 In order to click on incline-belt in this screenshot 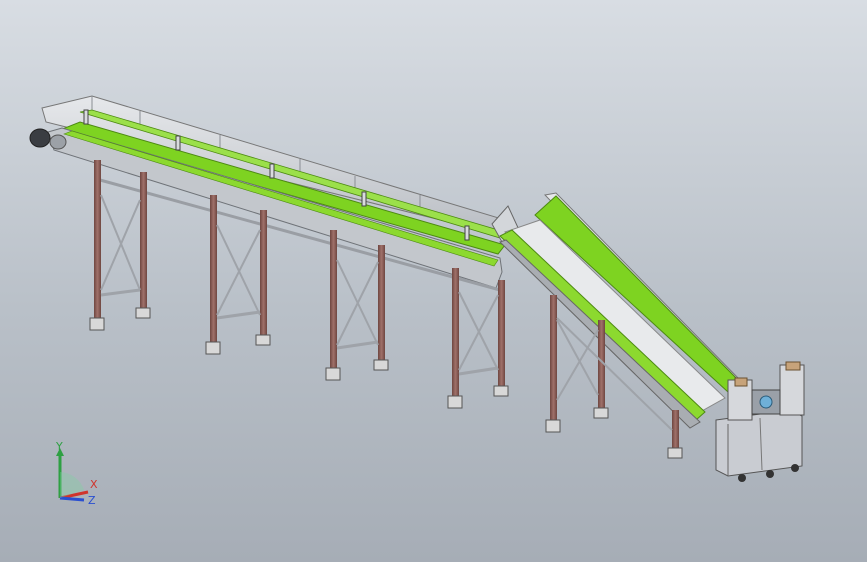, I will do `click(615, 316)`.